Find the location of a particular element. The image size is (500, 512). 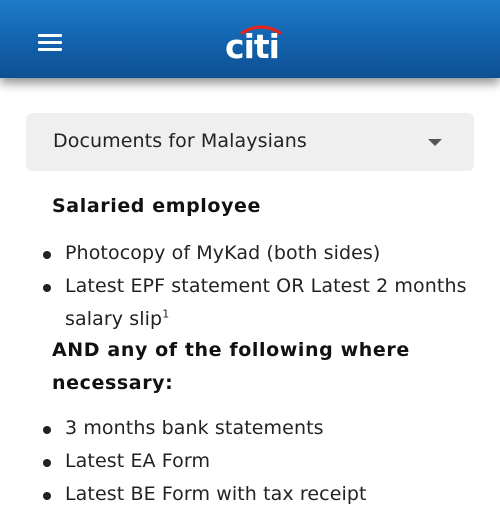

footnote-marker: 1 is located at coordinates (165, 314).